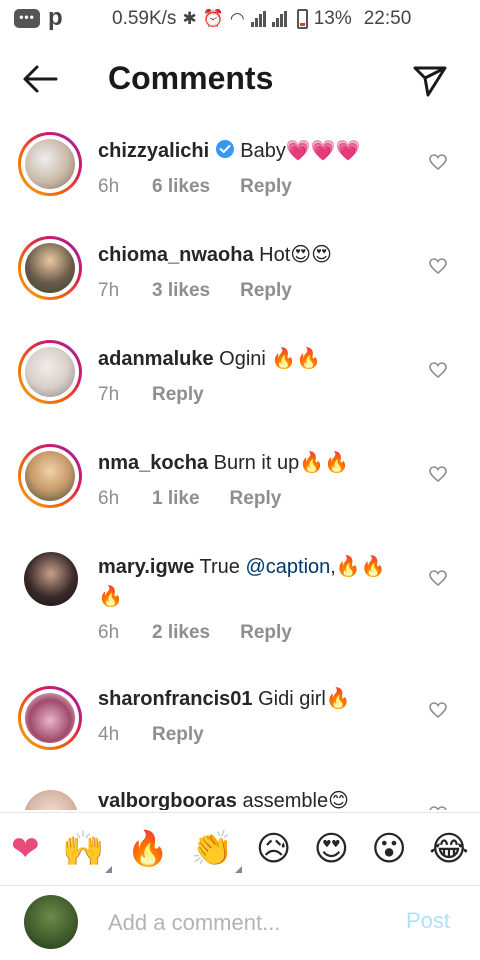 The image size is (480, 960). What do you see at coordinates (156, 359) in the screenshot?
I see `username: adanmaluke` at bounding box center [156, 359].